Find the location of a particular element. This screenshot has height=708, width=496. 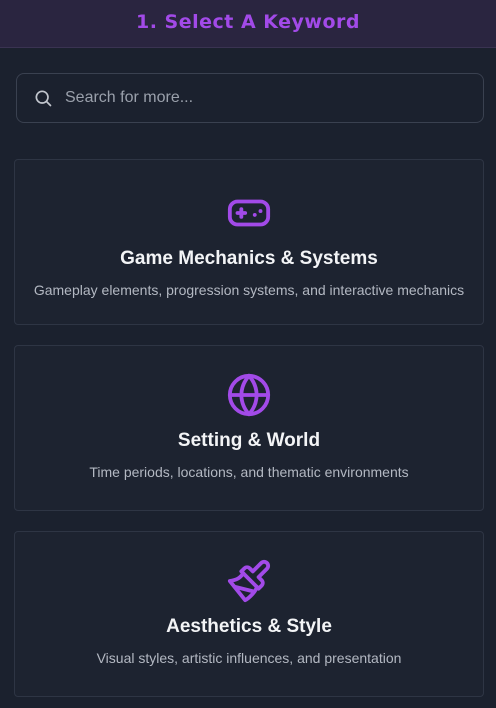

page-title: 1. Select A Keyword is located at coordinates (248, 21).